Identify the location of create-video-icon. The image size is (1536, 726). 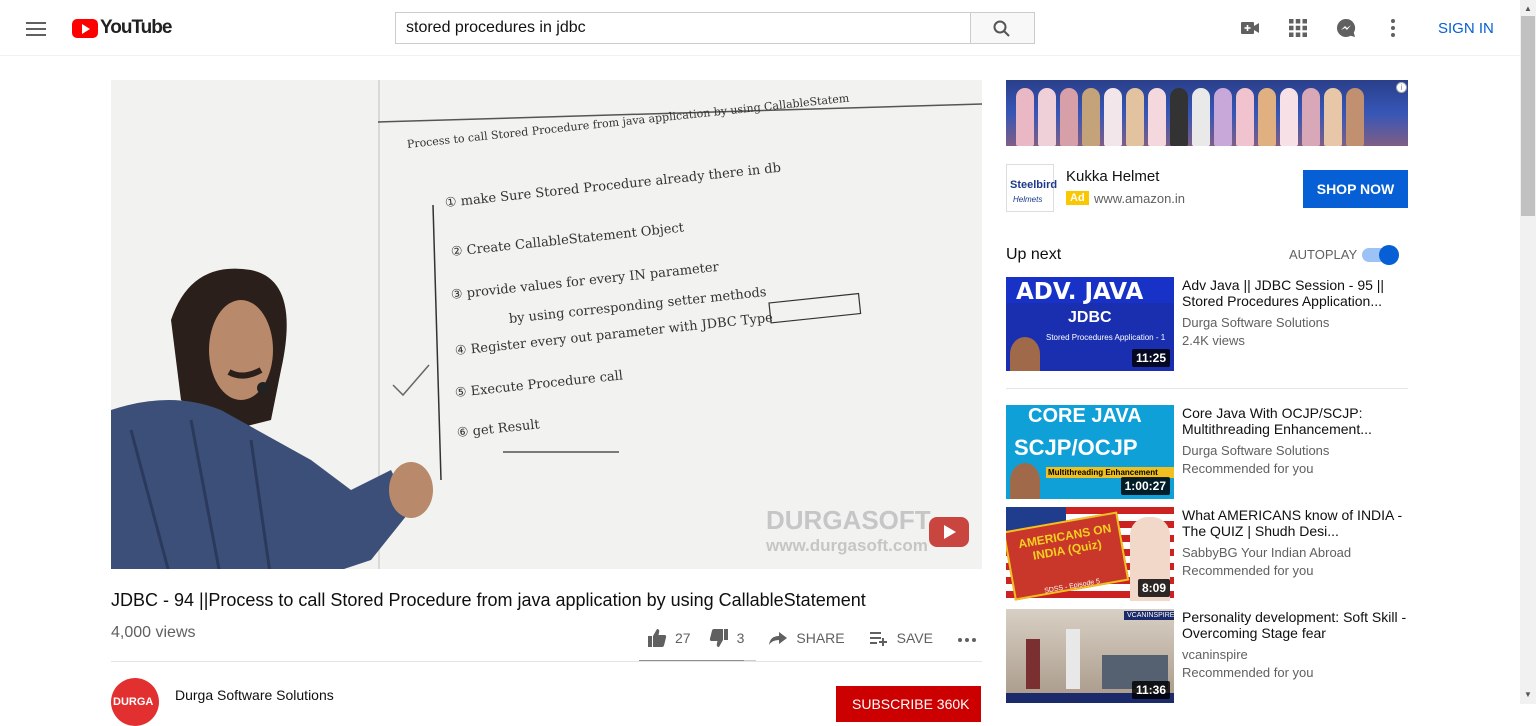
(1250, 28).